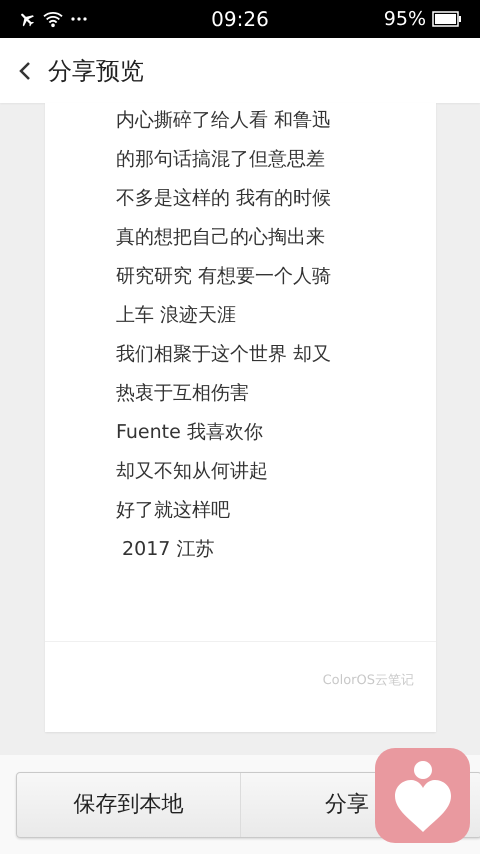 Image resolution: width=480 pixels, height=854 pixels. I want to click on share-button: 分享, so click(360, 804).